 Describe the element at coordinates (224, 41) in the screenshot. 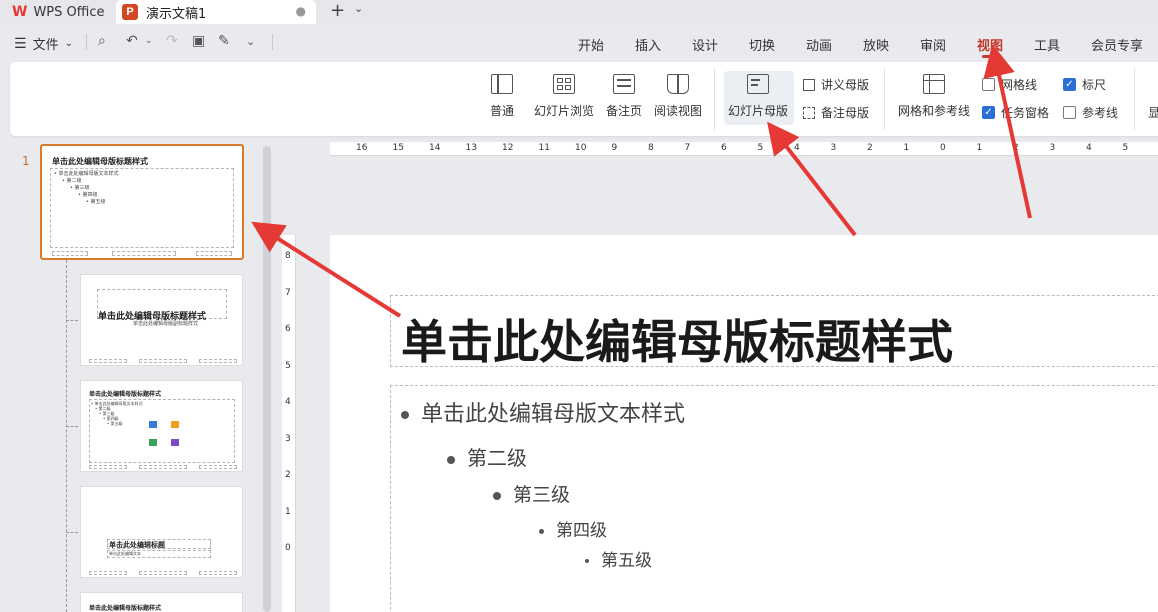

I see `format-painter-icon: ✎` at that location.